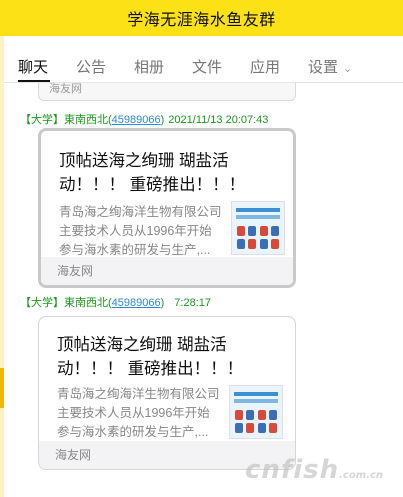 Image resolution: width=403 pixels, height=497 pixels. I want to click on watermark-main: cnfish, so click(292, 470).